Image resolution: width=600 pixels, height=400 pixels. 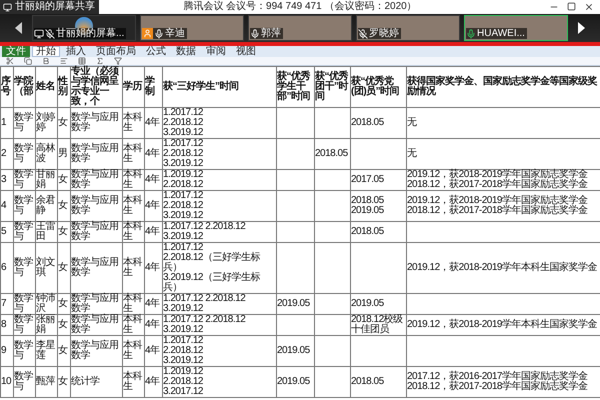 I want to click on column-header: 专业（必须与学信网呈示专业一致，个, so click(x=96, y=87).